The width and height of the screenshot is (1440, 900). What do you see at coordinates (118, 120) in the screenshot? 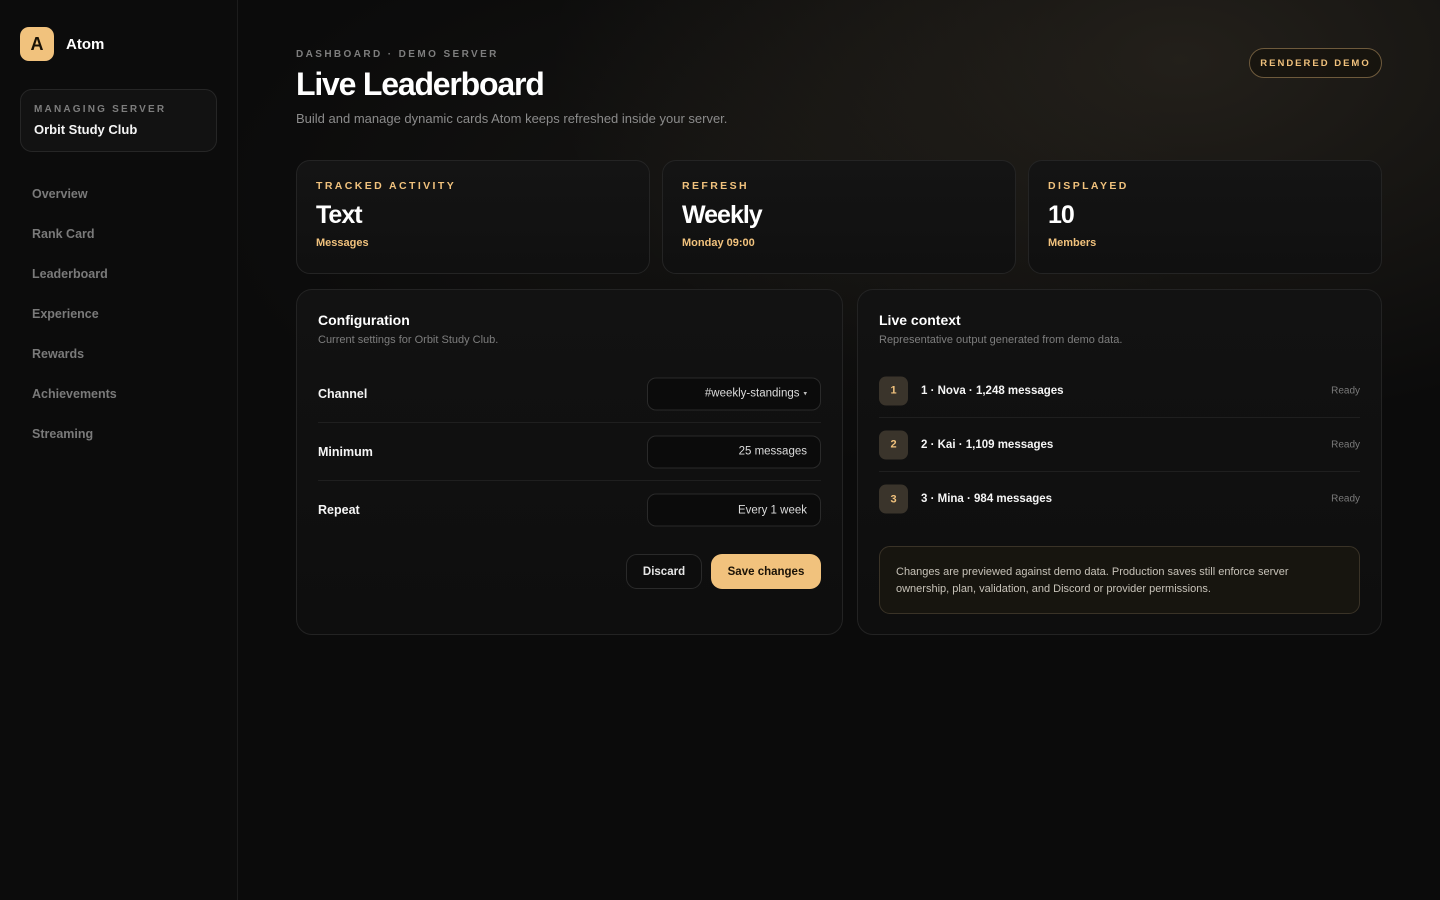
I see `server-selector: MANAGING SERVER Orbit Study Club` at bounding box center [118, 120].